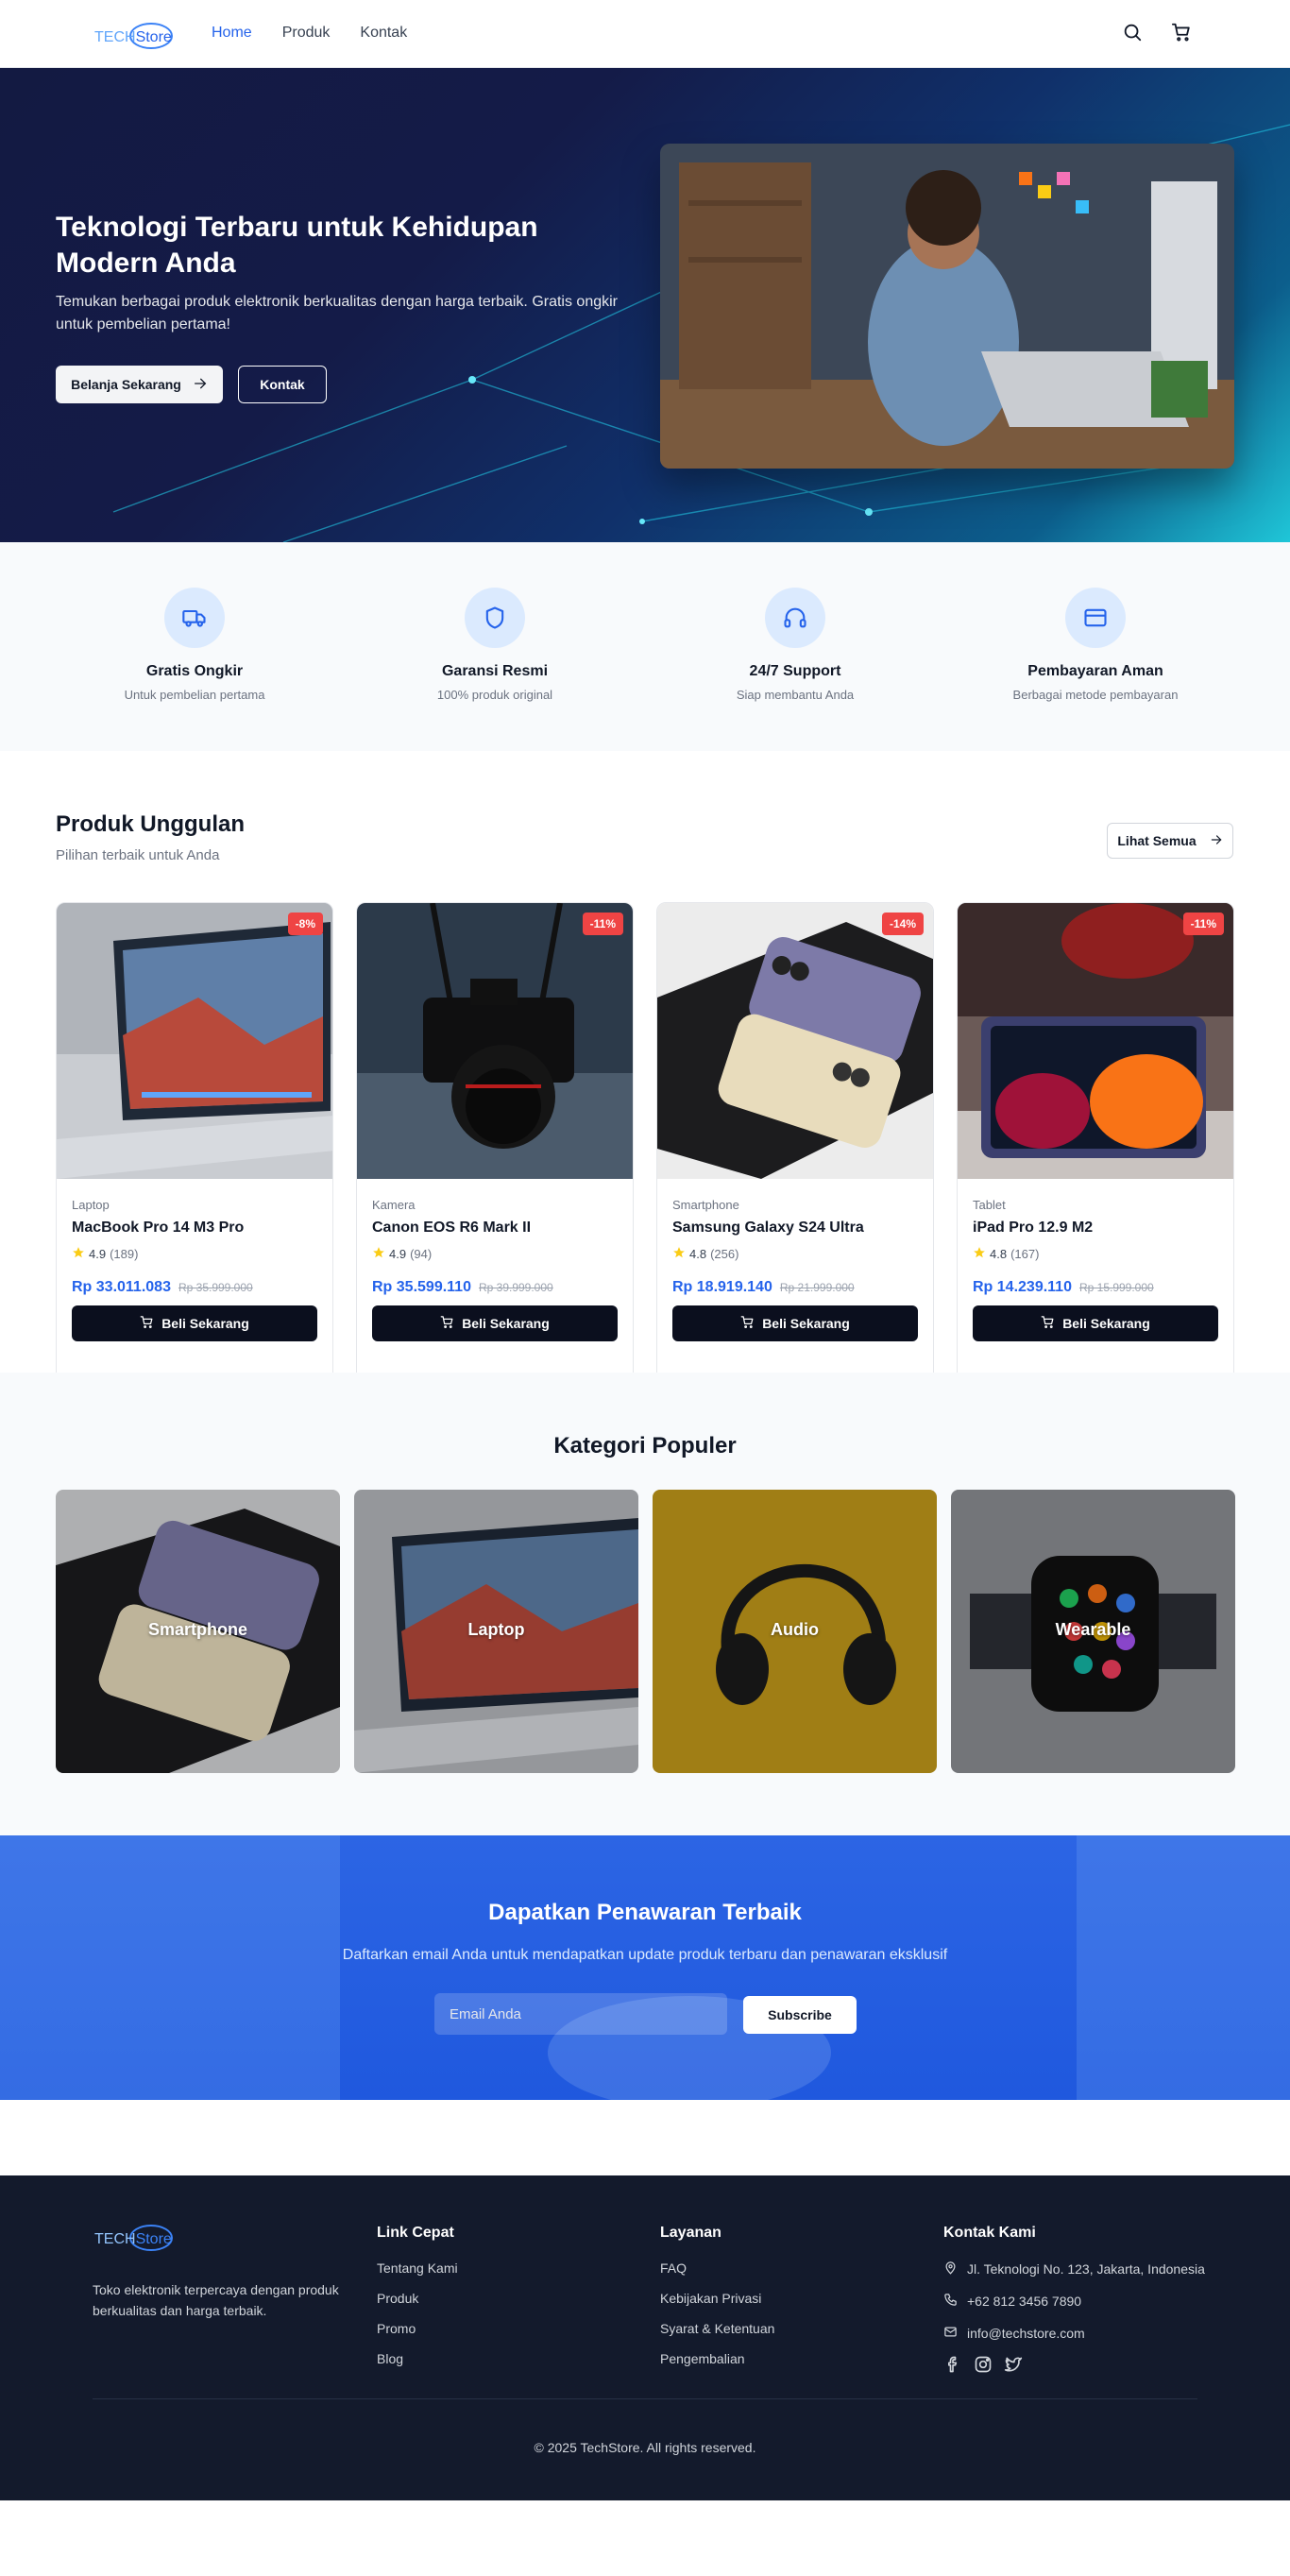 This screenshot has width=1290, height=2576. Describe the element at coordinates (950, 2301) in the screenshot. I see `phone-icon` at that location.